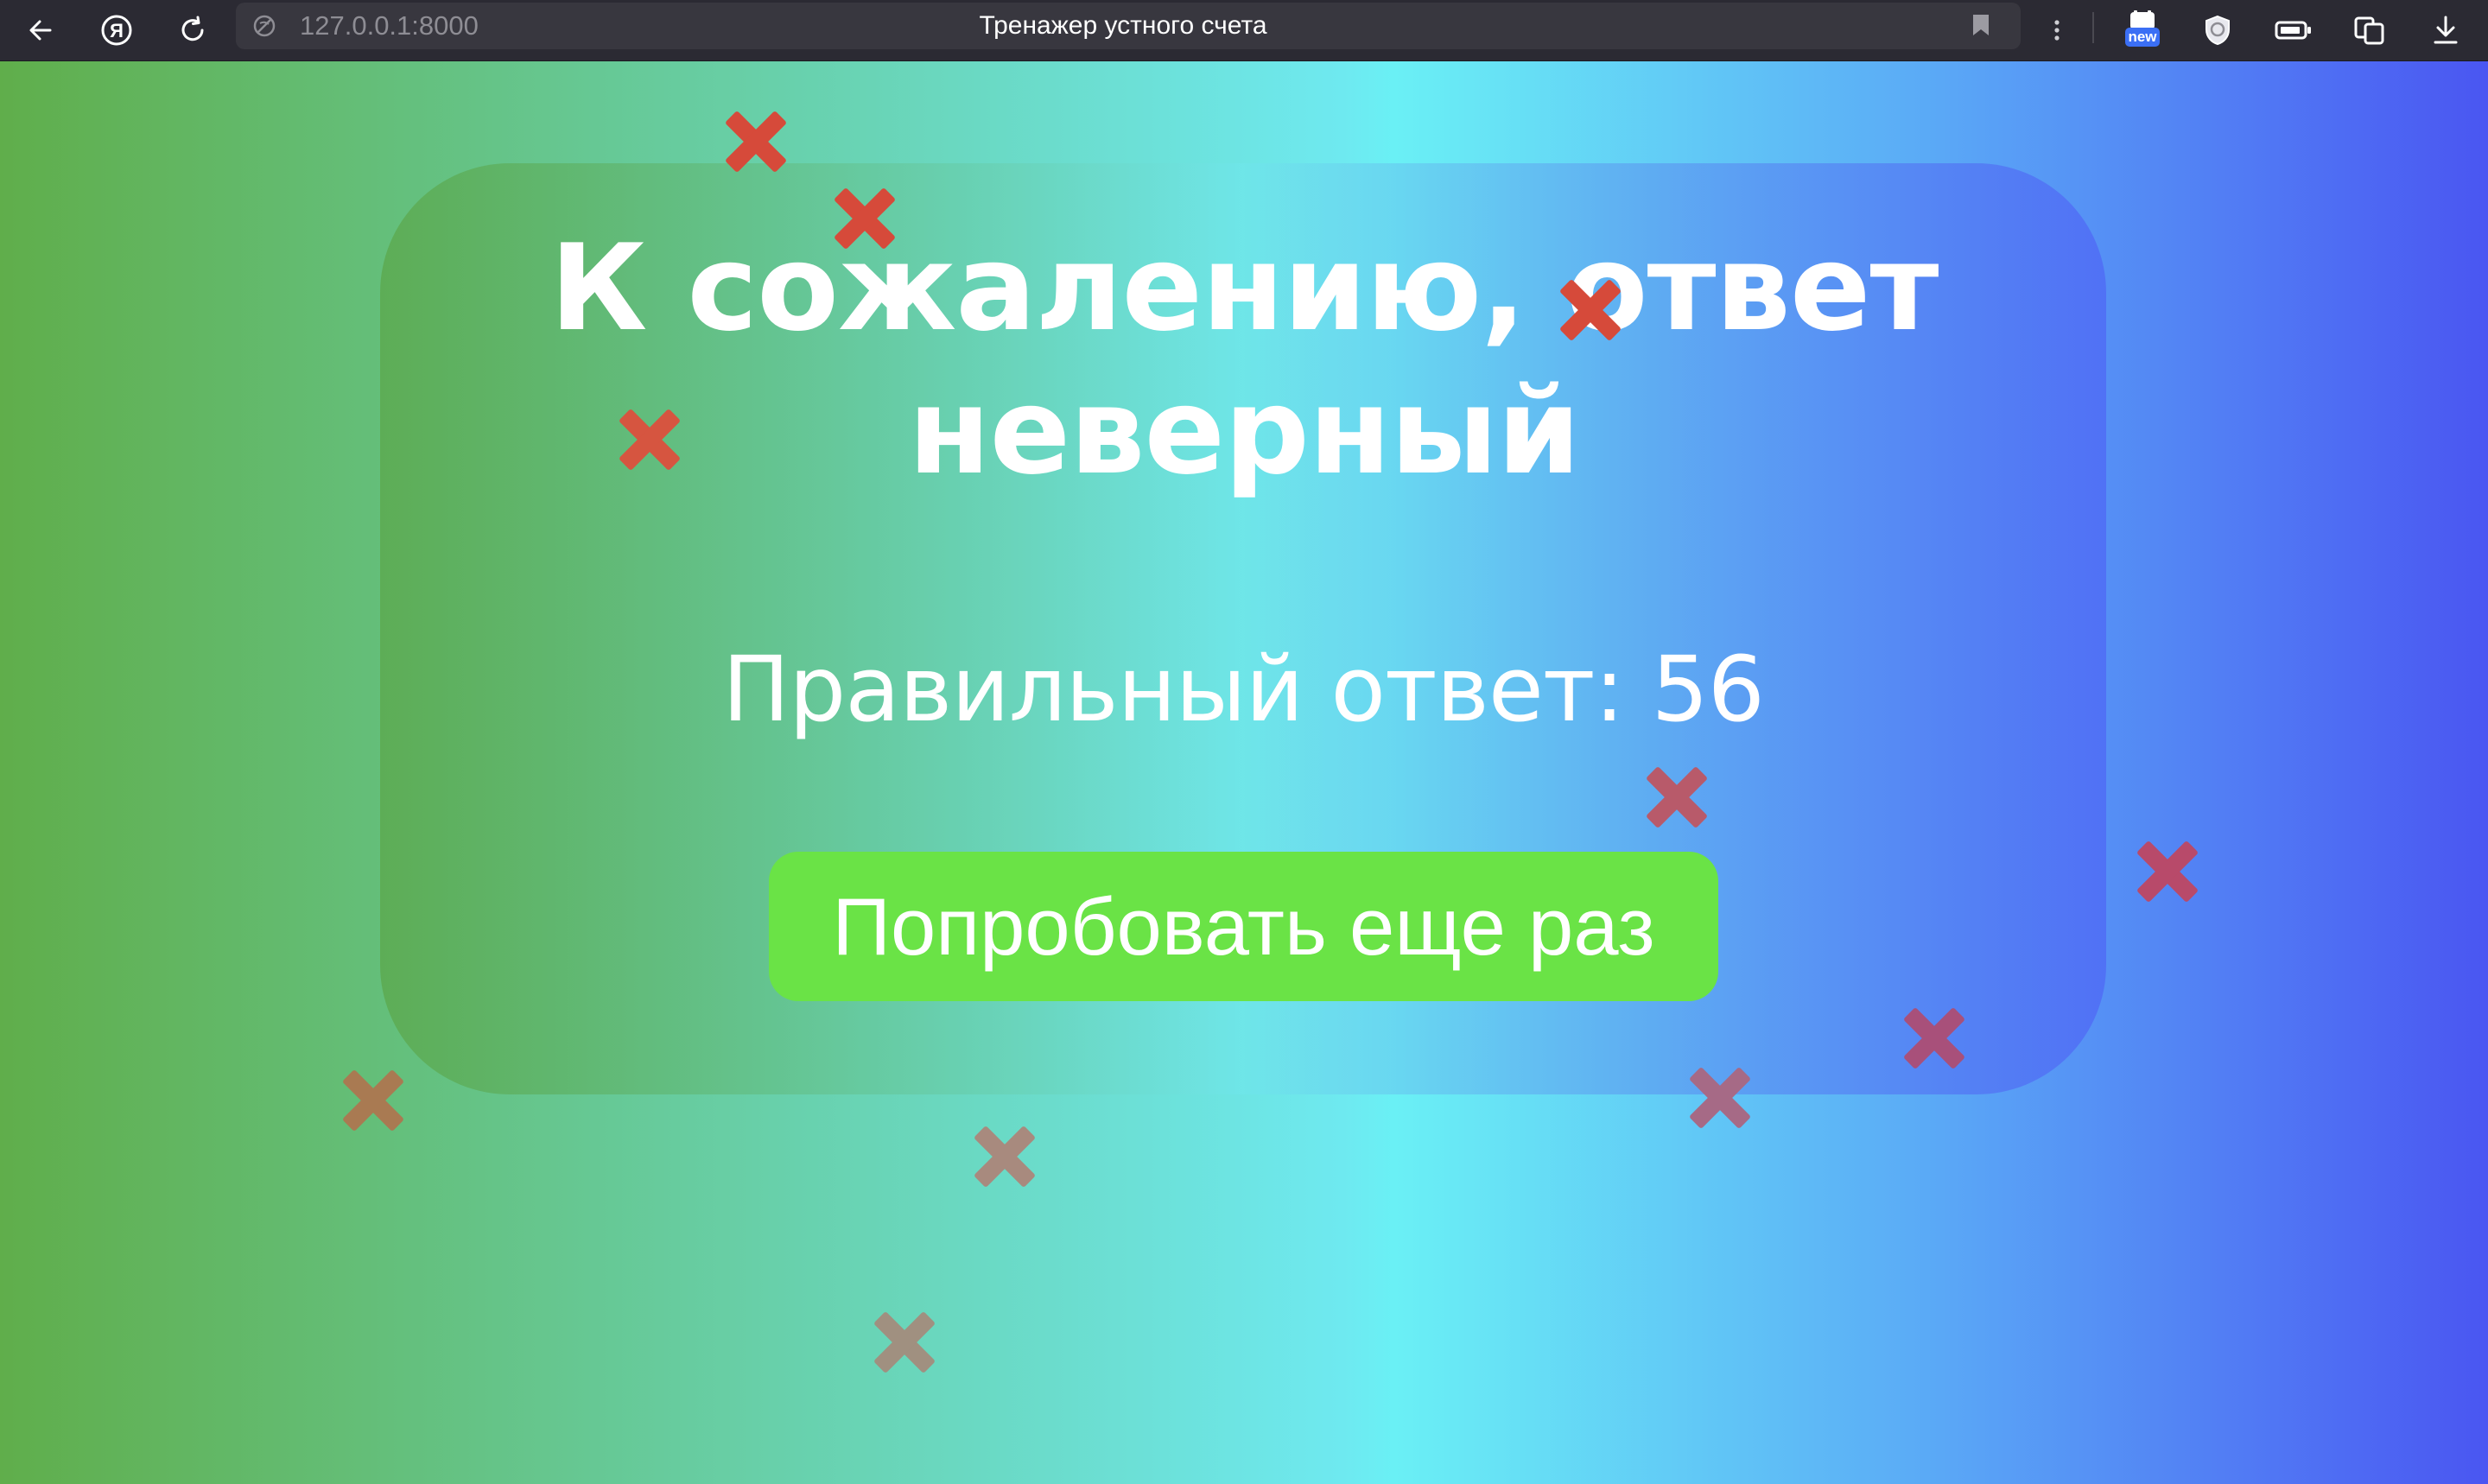 This screenshot has height=1484, width=2488. I want to click on browser-toolbar: Я 127.0.0.1:8000 Тренажер устного счета, so click(1244, 30).